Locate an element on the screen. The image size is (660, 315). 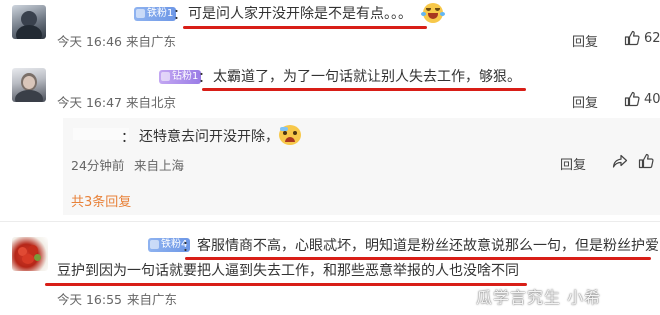
comment-time: 今天 16:55 is located at coordinates (89, 299).